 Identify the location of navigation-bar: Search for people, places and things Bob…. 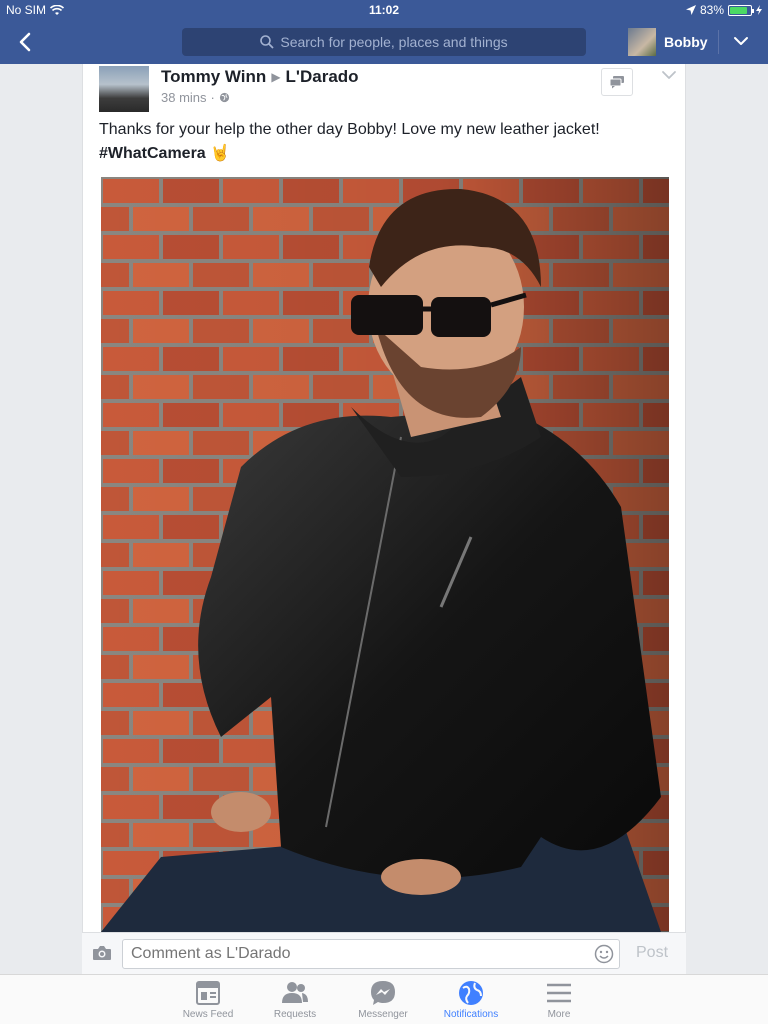
(384, 42).